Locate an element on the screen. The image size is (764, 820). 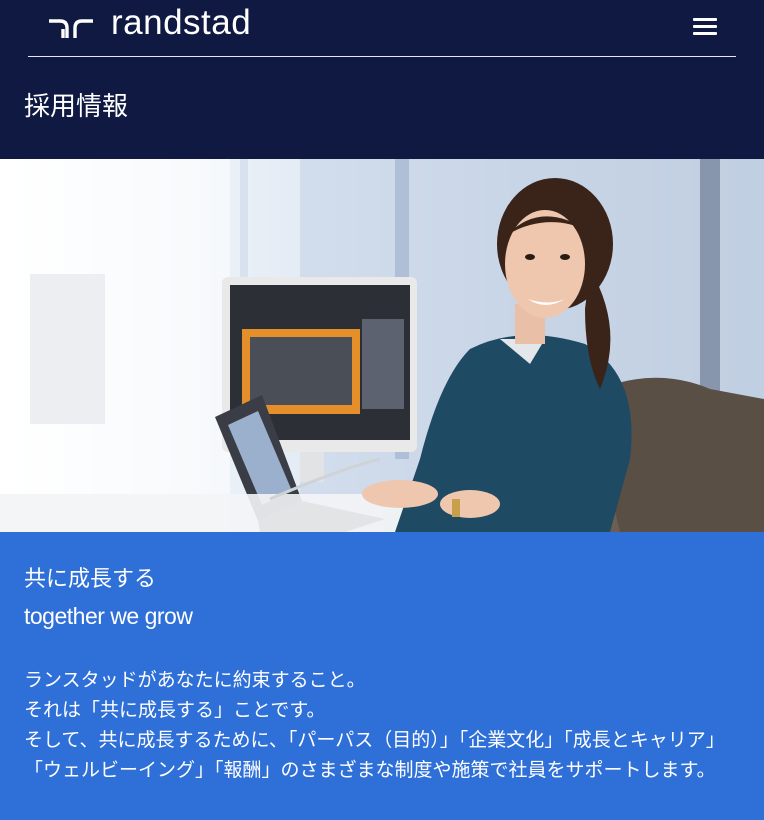
intro-paragraph: ランスタッドがあなたに約束すること。 is located at coordinates (195, 680).